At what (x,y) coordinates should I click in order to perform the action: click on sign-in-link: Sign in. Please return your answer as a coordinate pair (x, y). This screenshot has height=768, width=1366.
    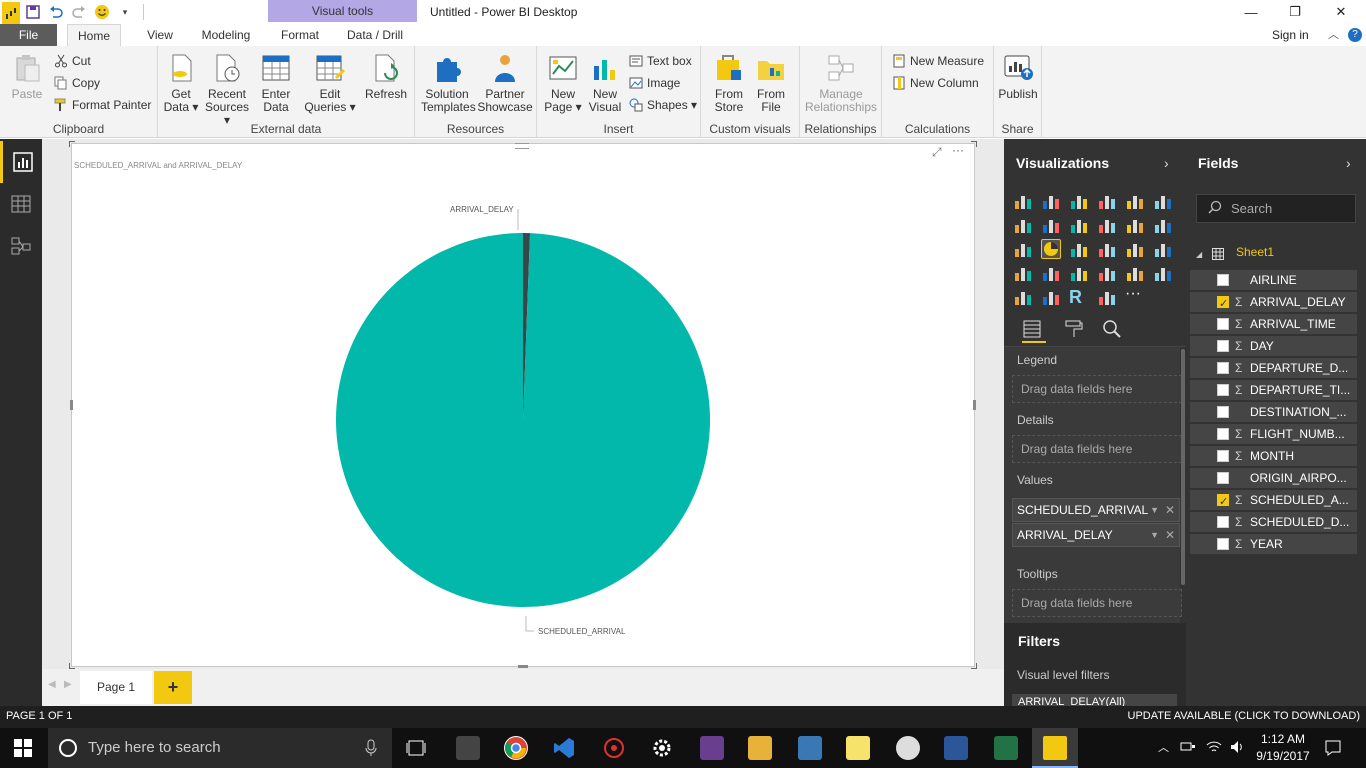
    Looking at the image, I should click on (1290, 35).